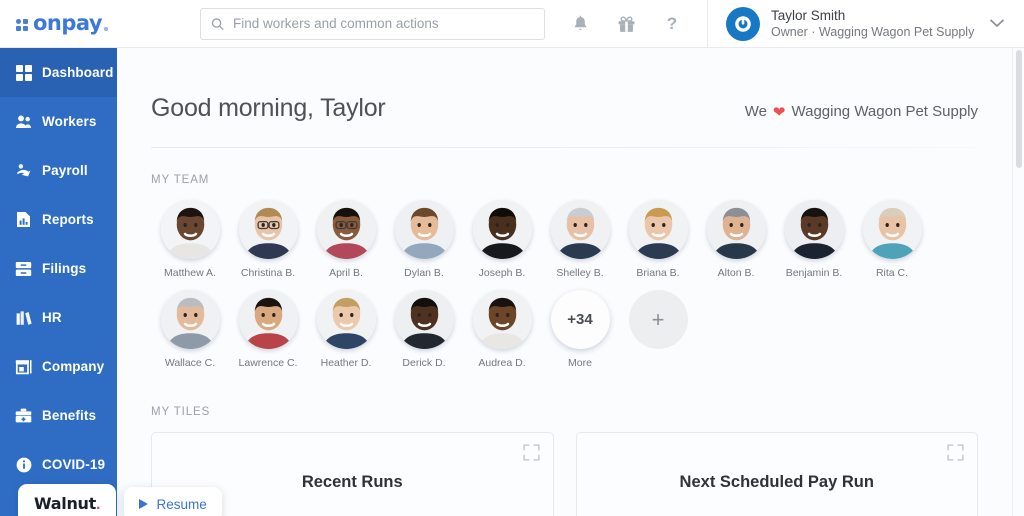 This screenshot has height=516, width=1024. I want to click on team-member: Benjamin B., so click(814, 239).